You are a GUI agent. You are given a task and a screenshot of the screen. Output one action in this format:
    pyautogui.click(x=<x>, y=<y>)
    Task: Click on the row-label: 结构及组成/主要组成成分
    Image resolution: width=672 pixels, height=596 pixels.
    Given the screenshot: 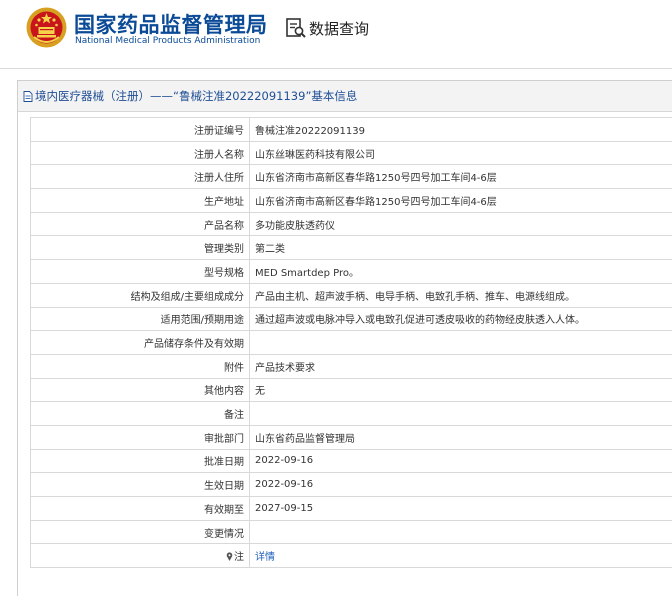 What is the action you would take?
    pyautogui.click(x=140, y=295)
    